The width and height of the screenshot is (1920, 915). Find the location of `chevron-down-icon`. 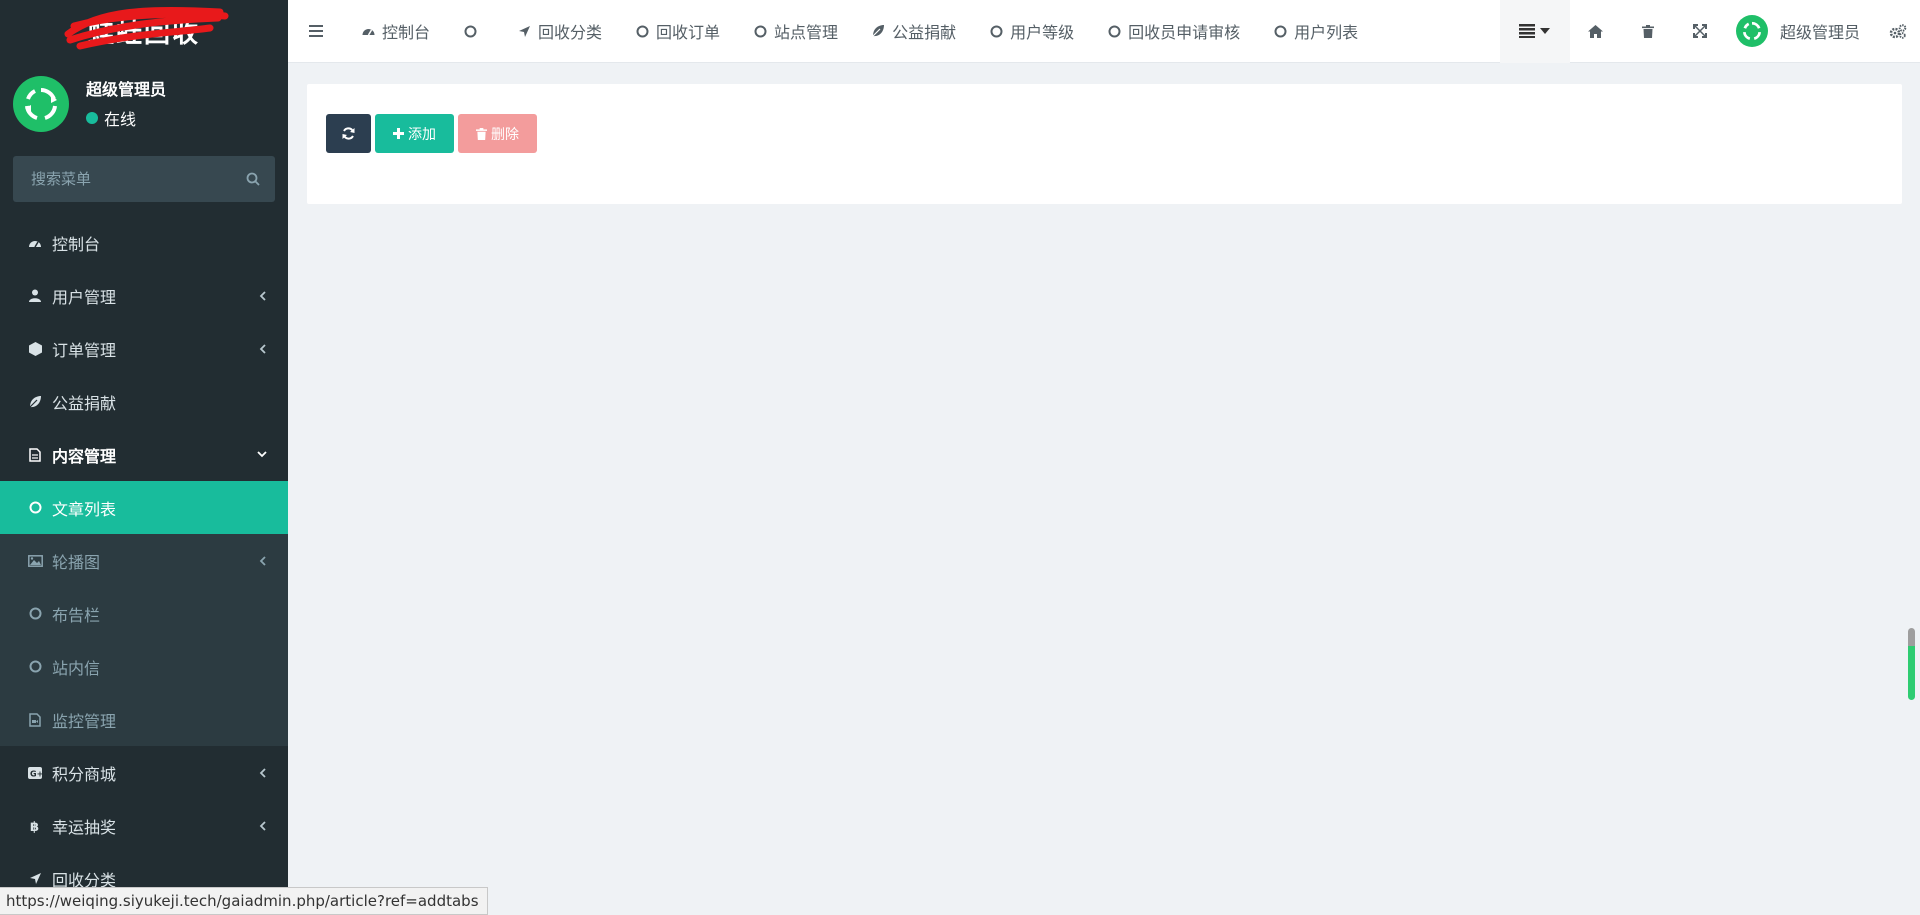

chevron-down-icon is located at coordinates (262, 454).